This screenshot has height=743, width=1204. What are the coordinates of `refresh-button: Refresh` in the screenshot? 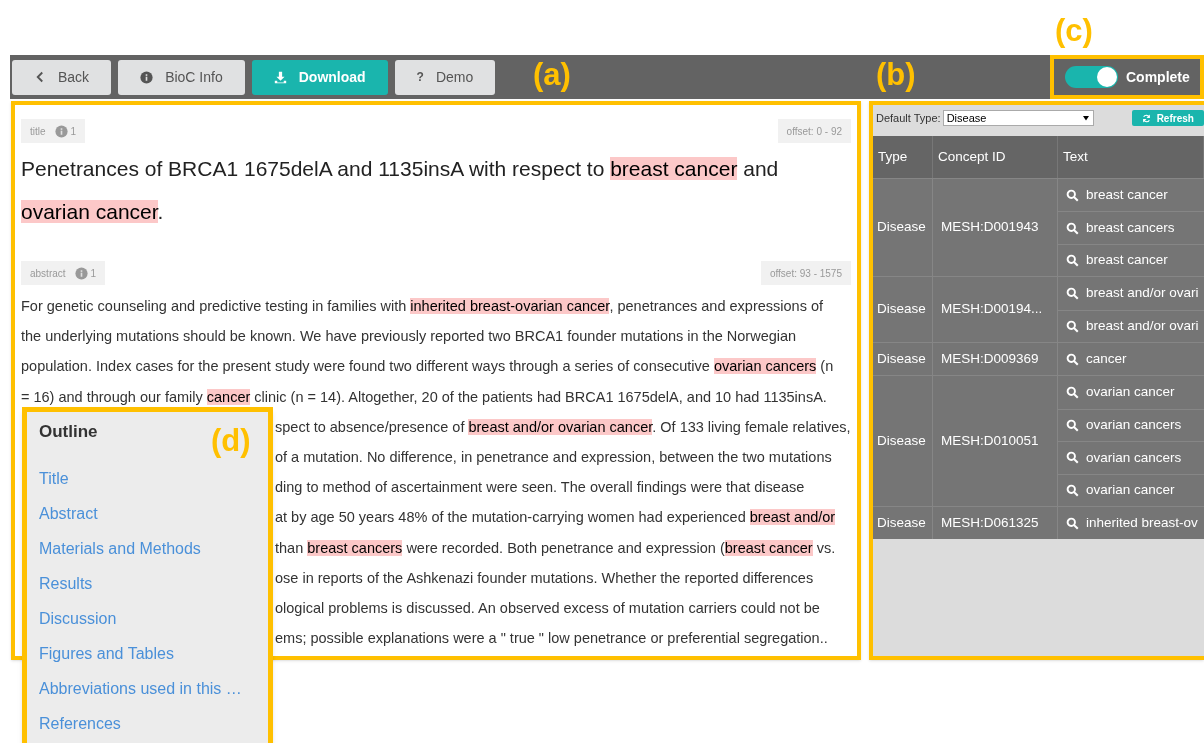 It's located at (1167, 118).